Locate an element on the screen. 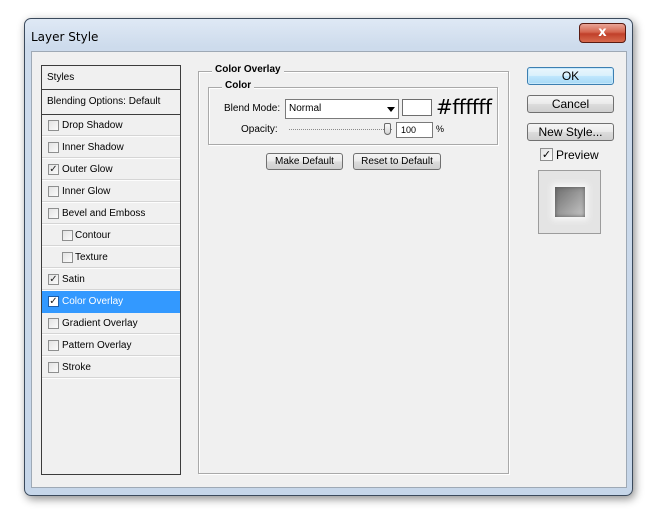  style-item-texture: Texture is located at coordinates (111, 258).